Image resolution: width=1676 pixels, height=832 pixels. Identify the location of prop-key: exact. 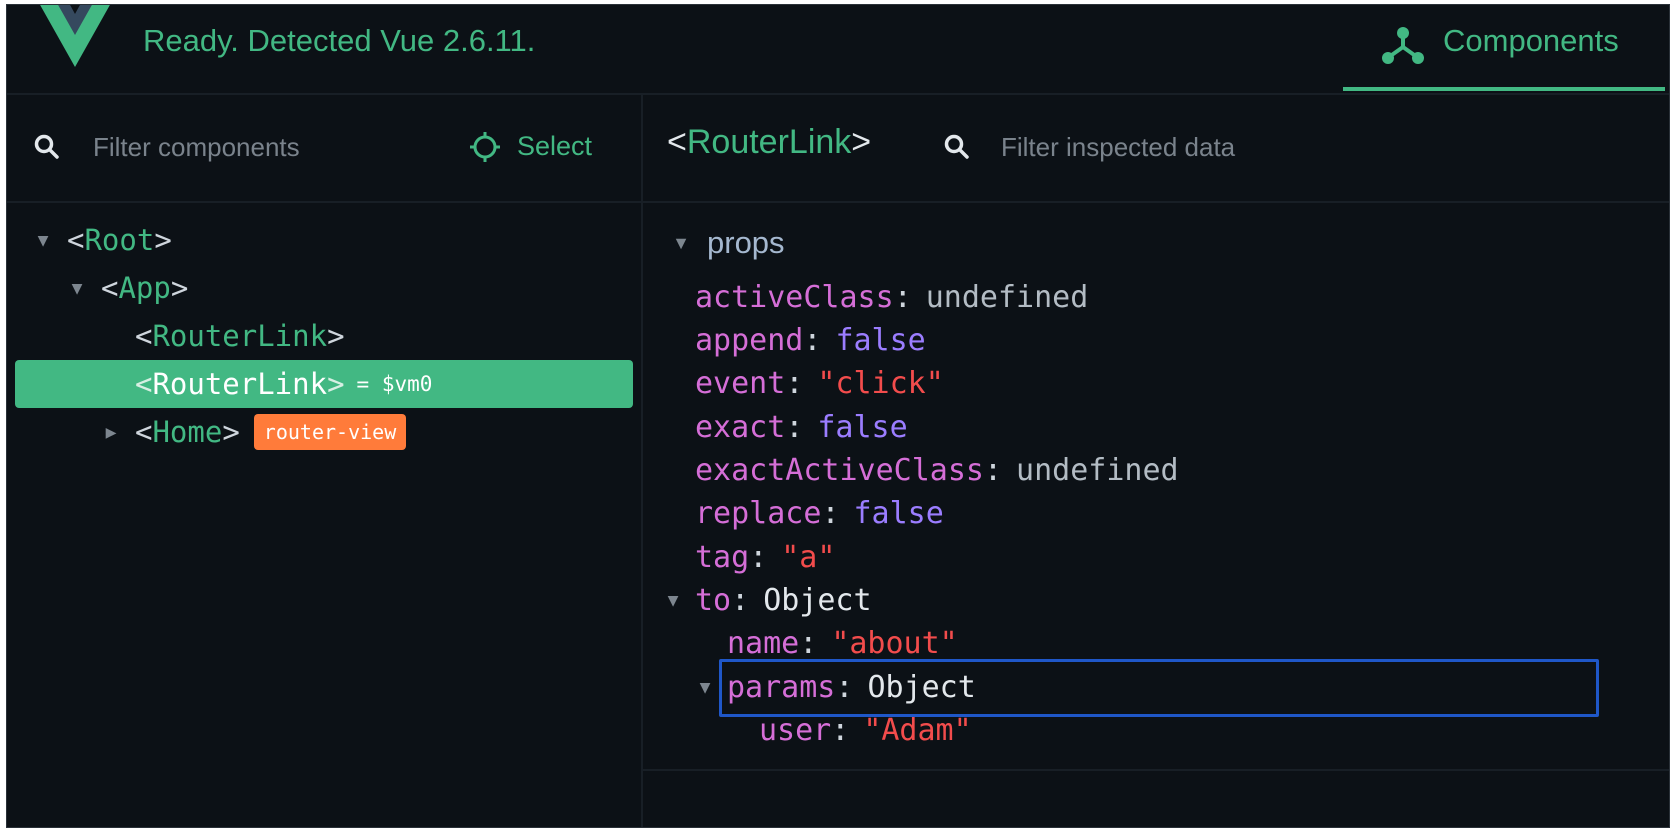
(740, 427).